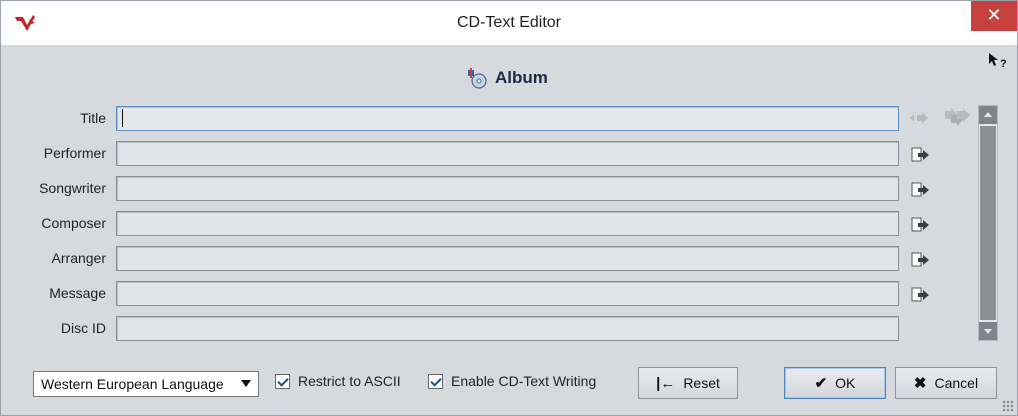 The width and height of the screenshot is (1018, 416). What do you see at coordinates (994, 16) in the screenshot?
I see `close-button: ✕` at bounding box center [994, 16].